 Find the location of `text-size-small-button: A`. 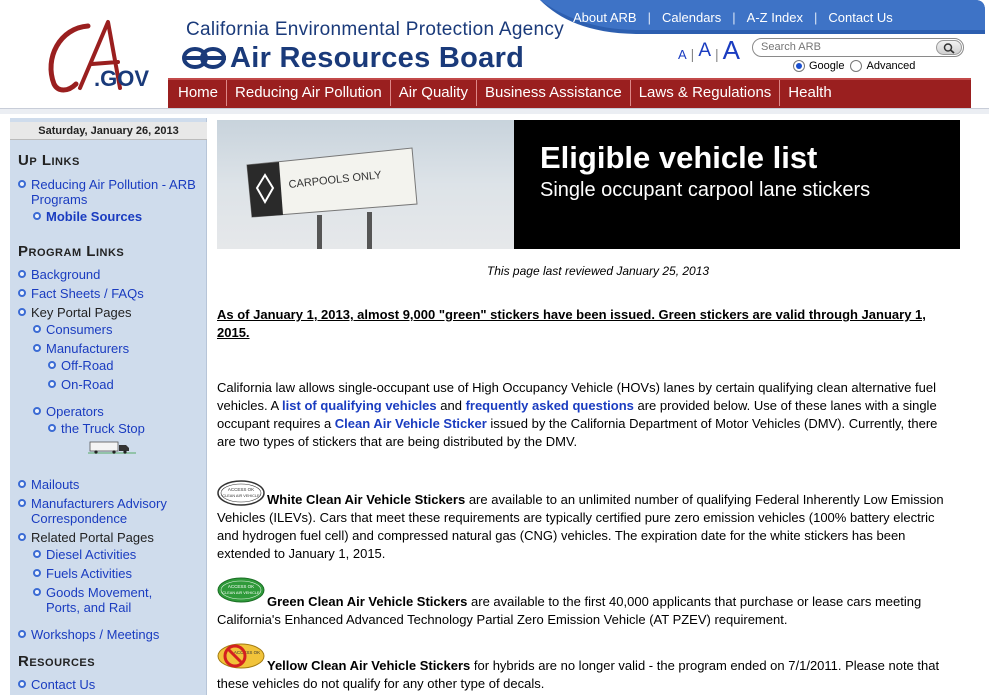

text-size-small-button: A is located at coordinates (682, 54).